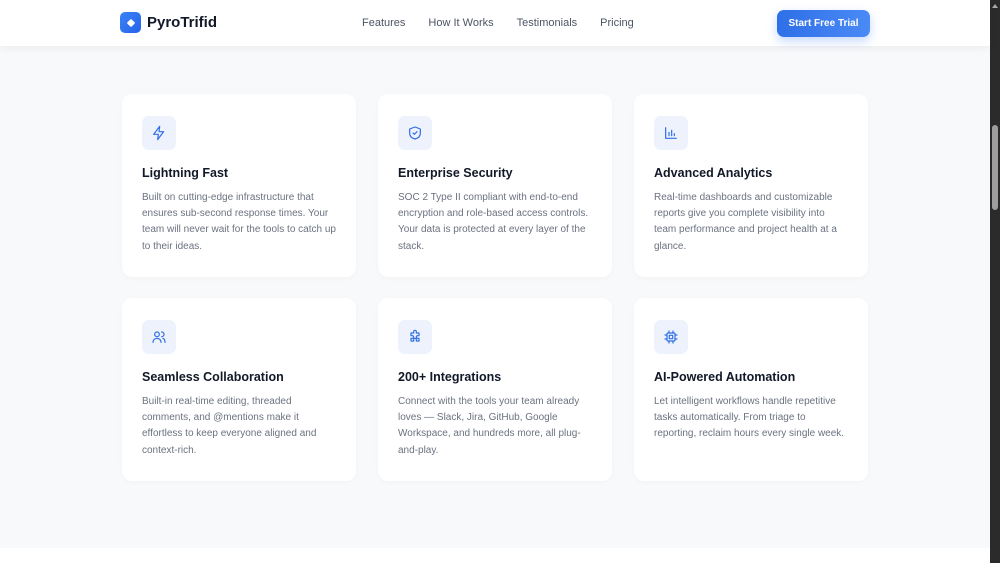 Image resolution: width=1000 pixels, height=563 pixels. I want to click on nav-link-testimonials: Testimonials, so click(547, 23).